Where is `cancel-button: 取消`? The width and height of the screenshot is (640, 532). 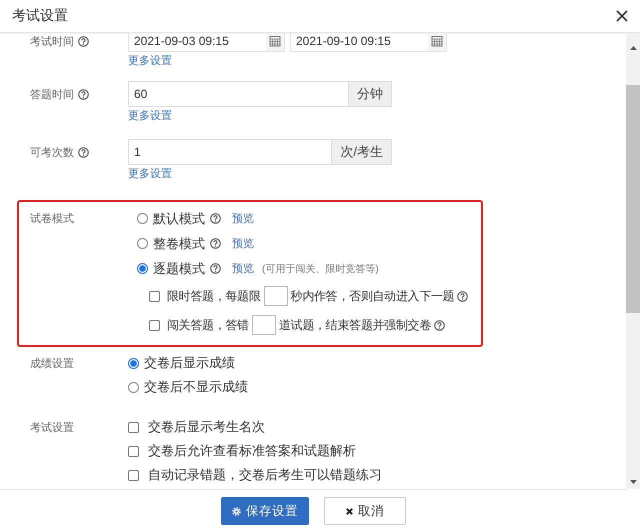
cancel-button: 取消 is located at coordinates (365, 511).